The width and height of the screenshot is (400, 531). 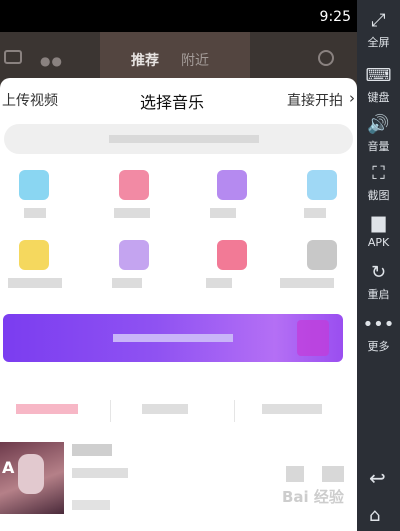 I want to click on restart-icon: ↻, so click(x=378, y=272).